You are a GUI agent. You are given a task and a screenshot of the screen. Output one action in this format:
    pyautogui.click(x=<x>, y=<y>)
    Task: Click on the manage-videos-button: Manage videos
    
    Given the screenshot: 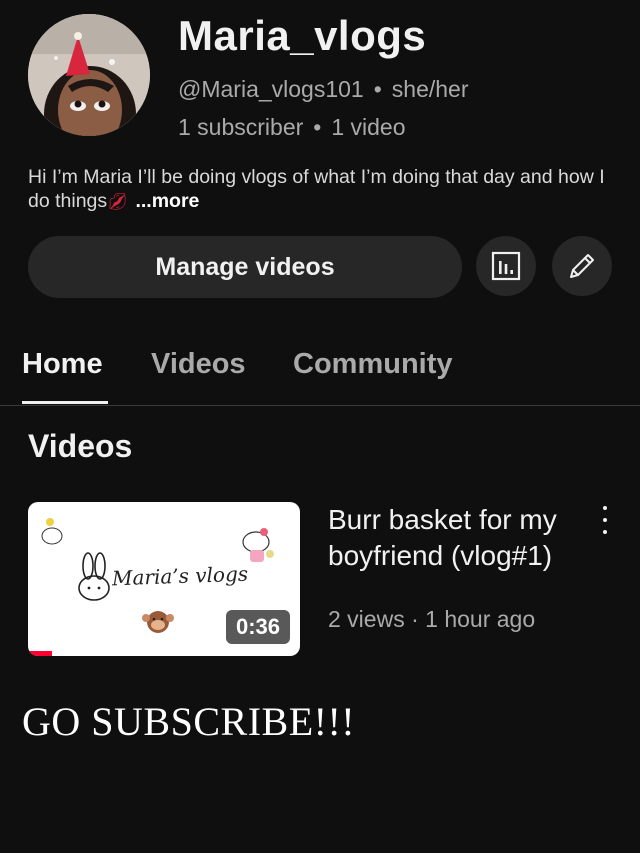 What is the action you would take?
    pyautogui.click(x=245, y=267)
    